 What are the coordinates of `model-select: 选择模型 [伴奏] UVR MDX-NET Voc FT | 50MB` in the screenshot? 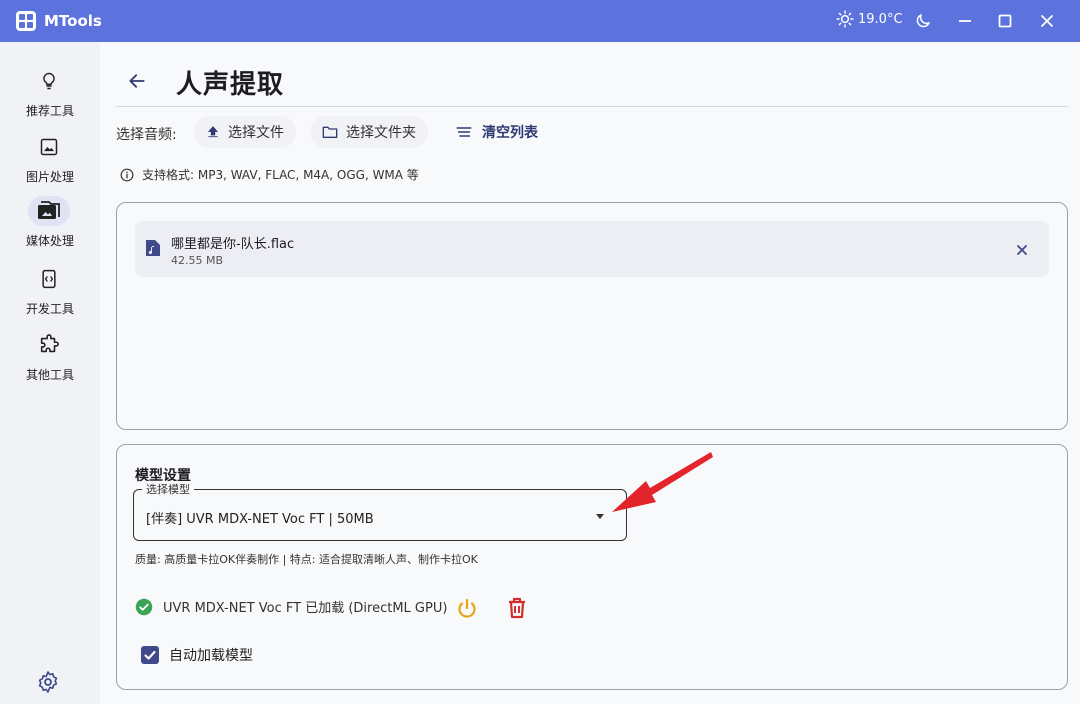 It's located at (380, 511).